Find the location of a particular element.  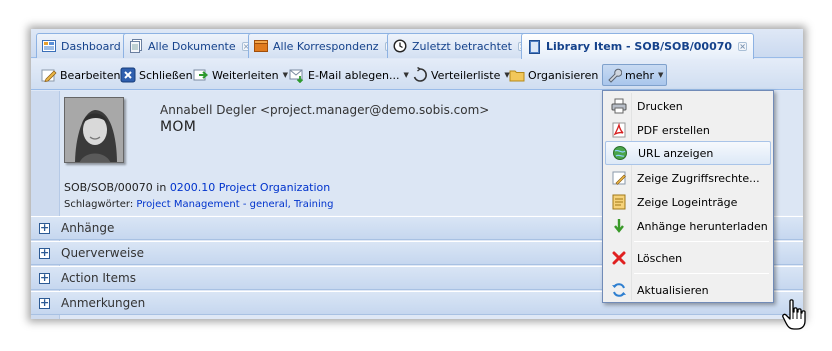

document-id: SOB/SOB/00070 is located at coordinates (108, 187).